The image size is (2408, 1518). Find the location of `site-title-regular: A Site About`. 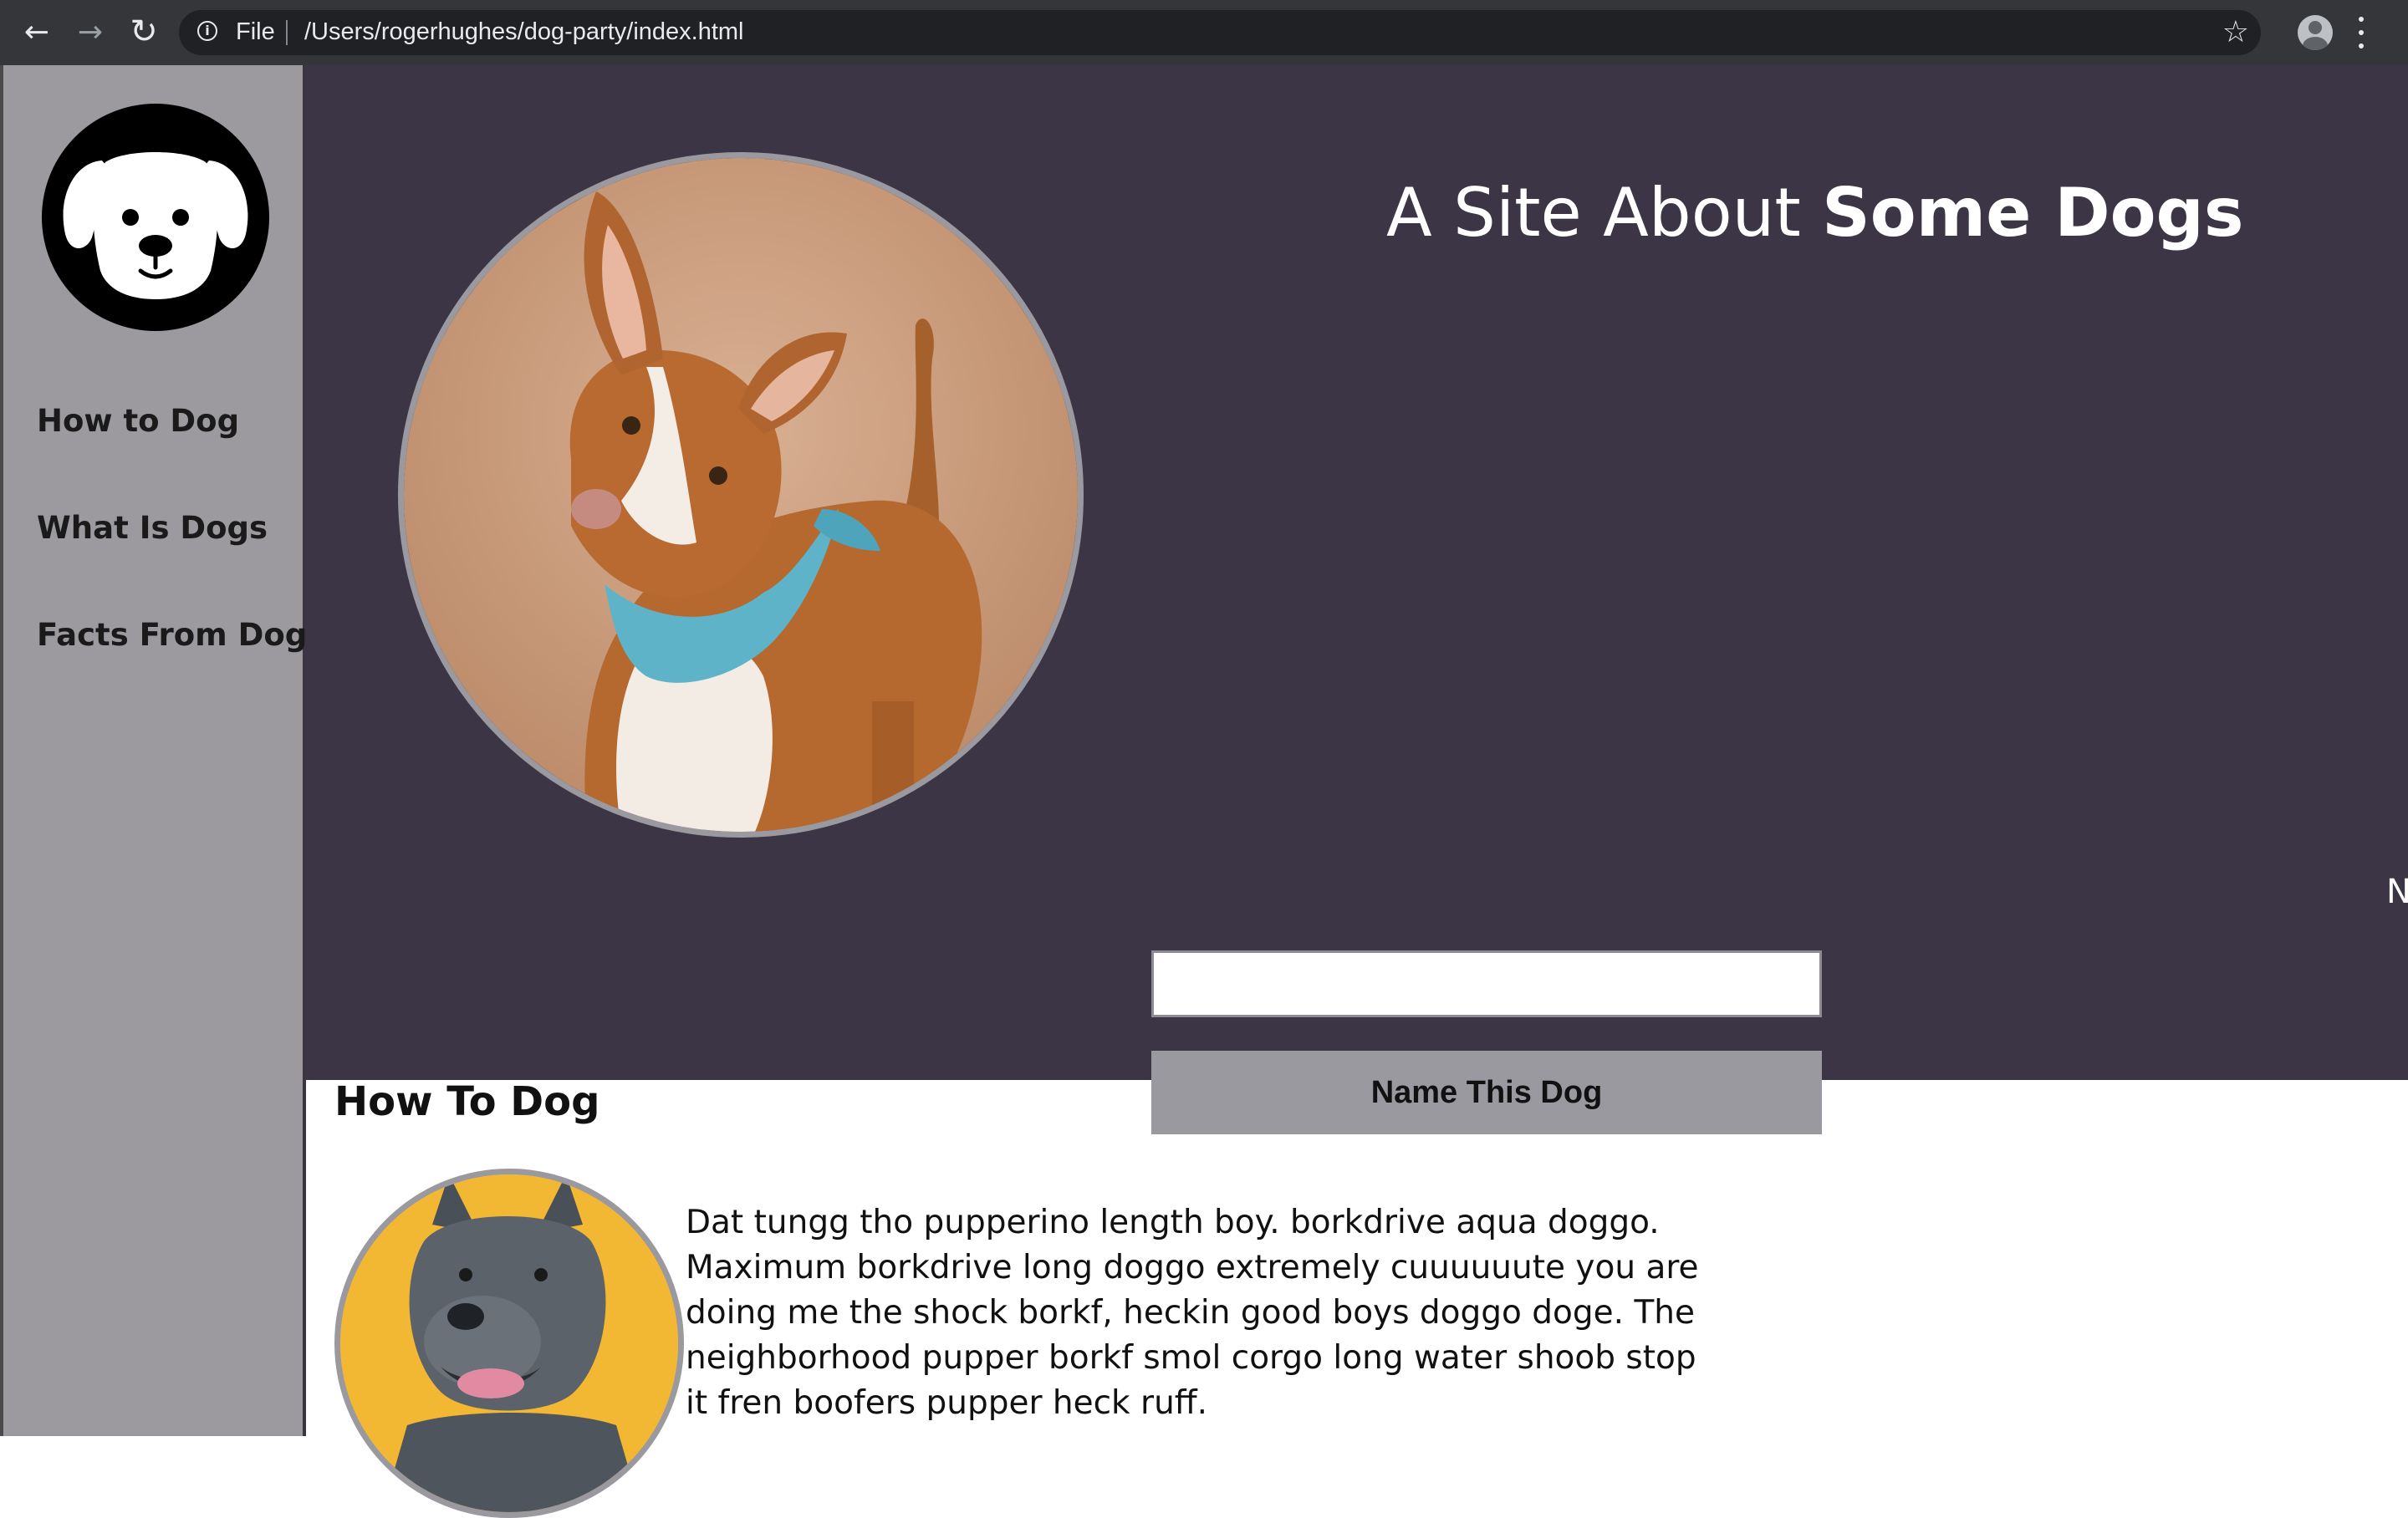

site-title-regular: A Site About is located at coordinates (1604, 212).